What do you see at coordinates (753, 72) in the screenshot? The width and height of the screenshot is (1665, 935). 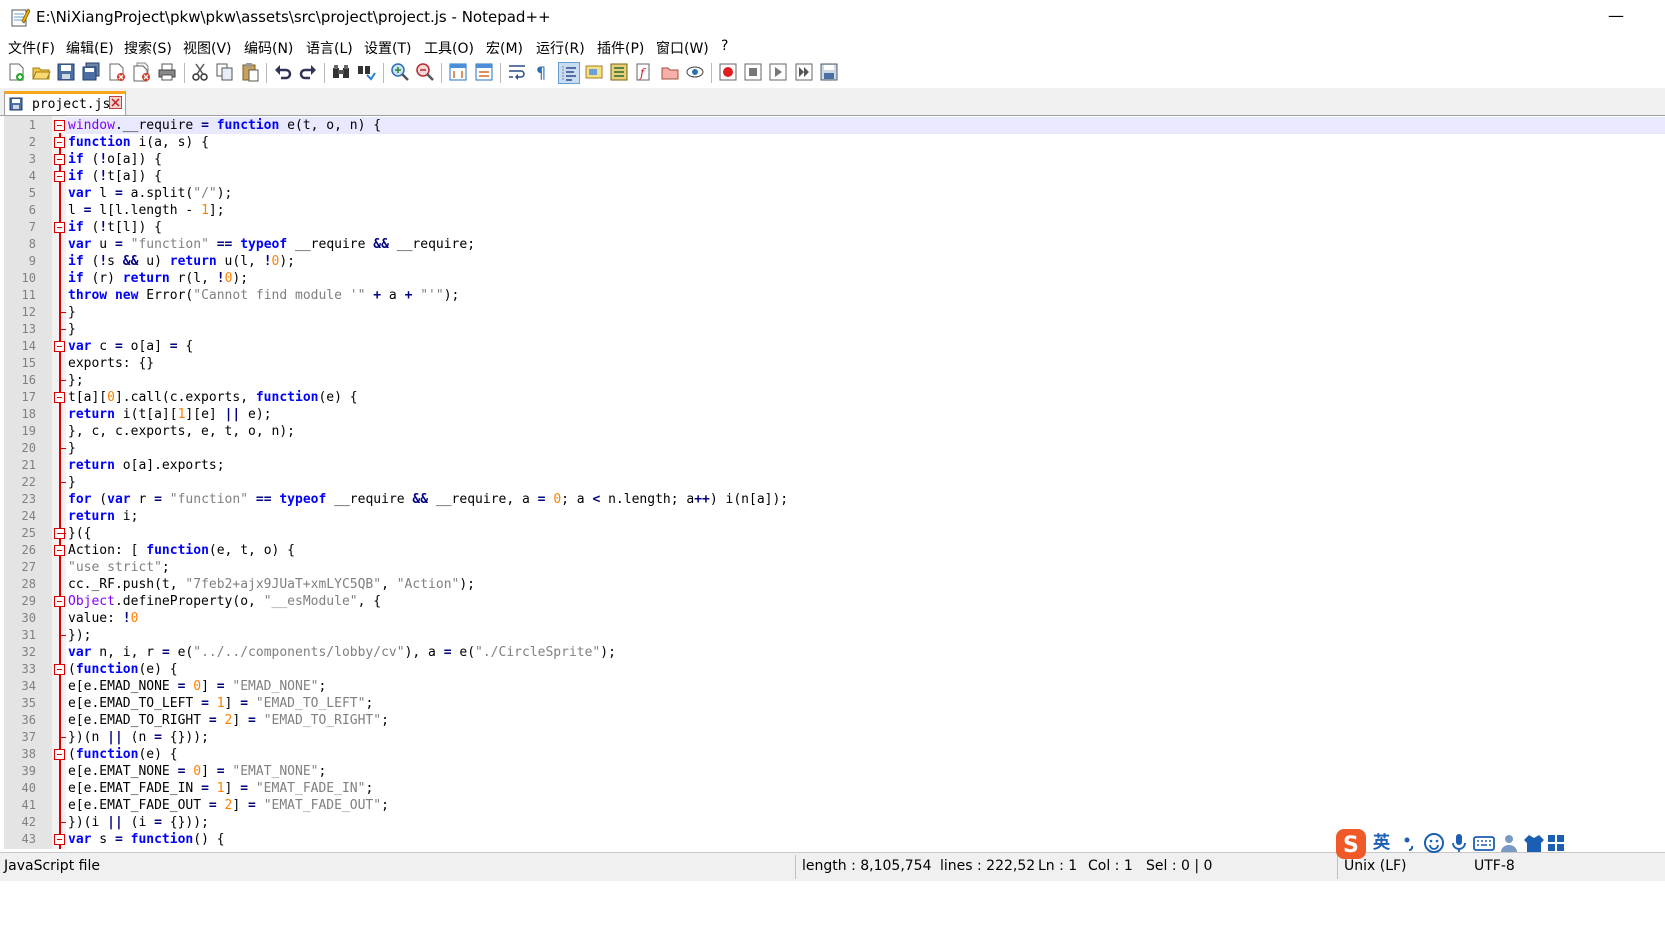 I see `macro-stop-icon` at bounding box center [753, 72].